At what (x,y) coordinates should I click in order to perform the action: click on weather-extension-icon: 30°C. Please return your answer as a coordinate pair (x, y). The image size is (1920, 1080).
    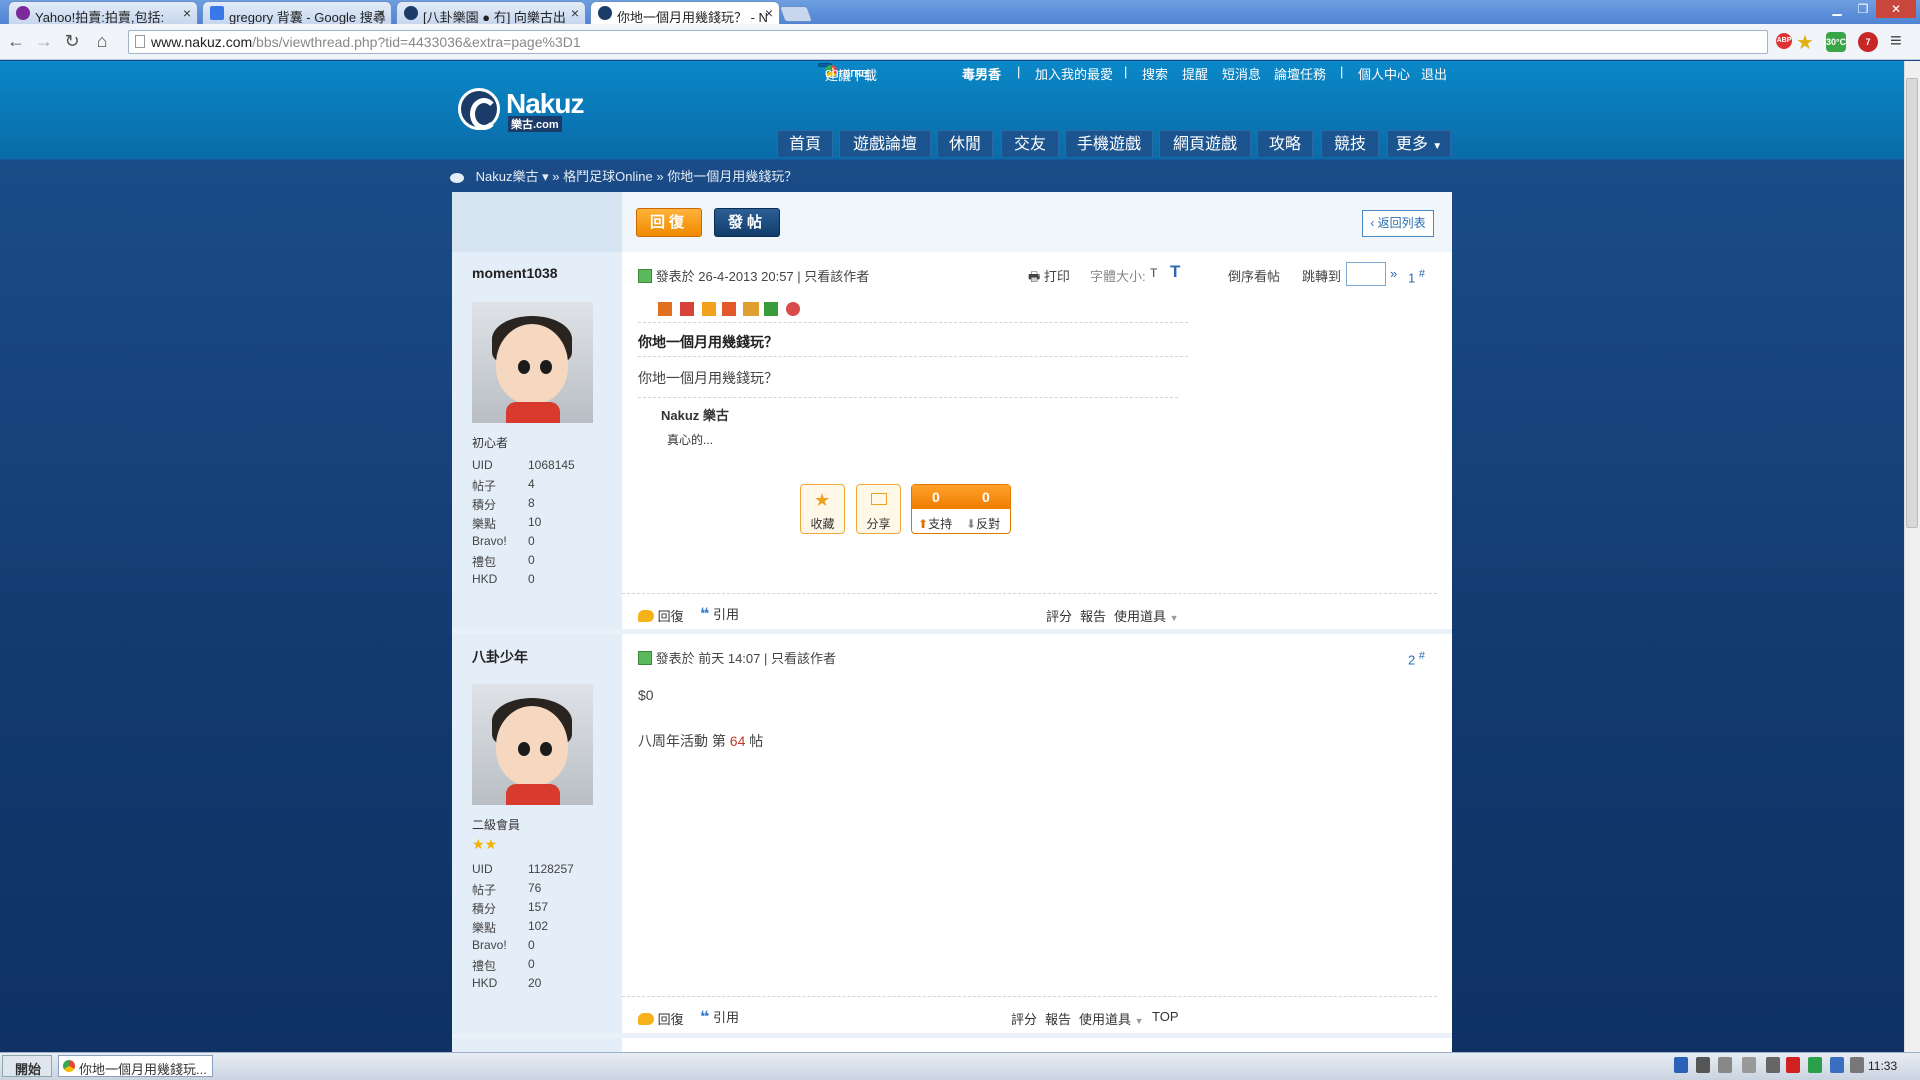
    Looking at the image, I should click on (1836, 42).